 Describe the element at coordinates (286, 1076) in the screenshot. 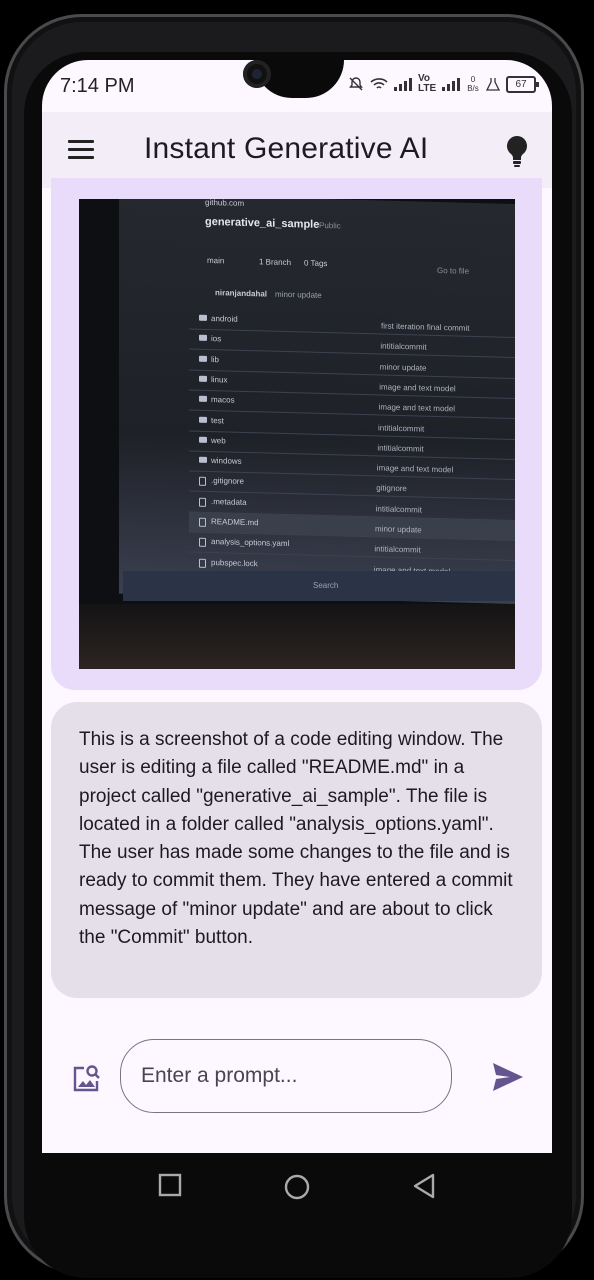

I see `prompt-input` at that location.